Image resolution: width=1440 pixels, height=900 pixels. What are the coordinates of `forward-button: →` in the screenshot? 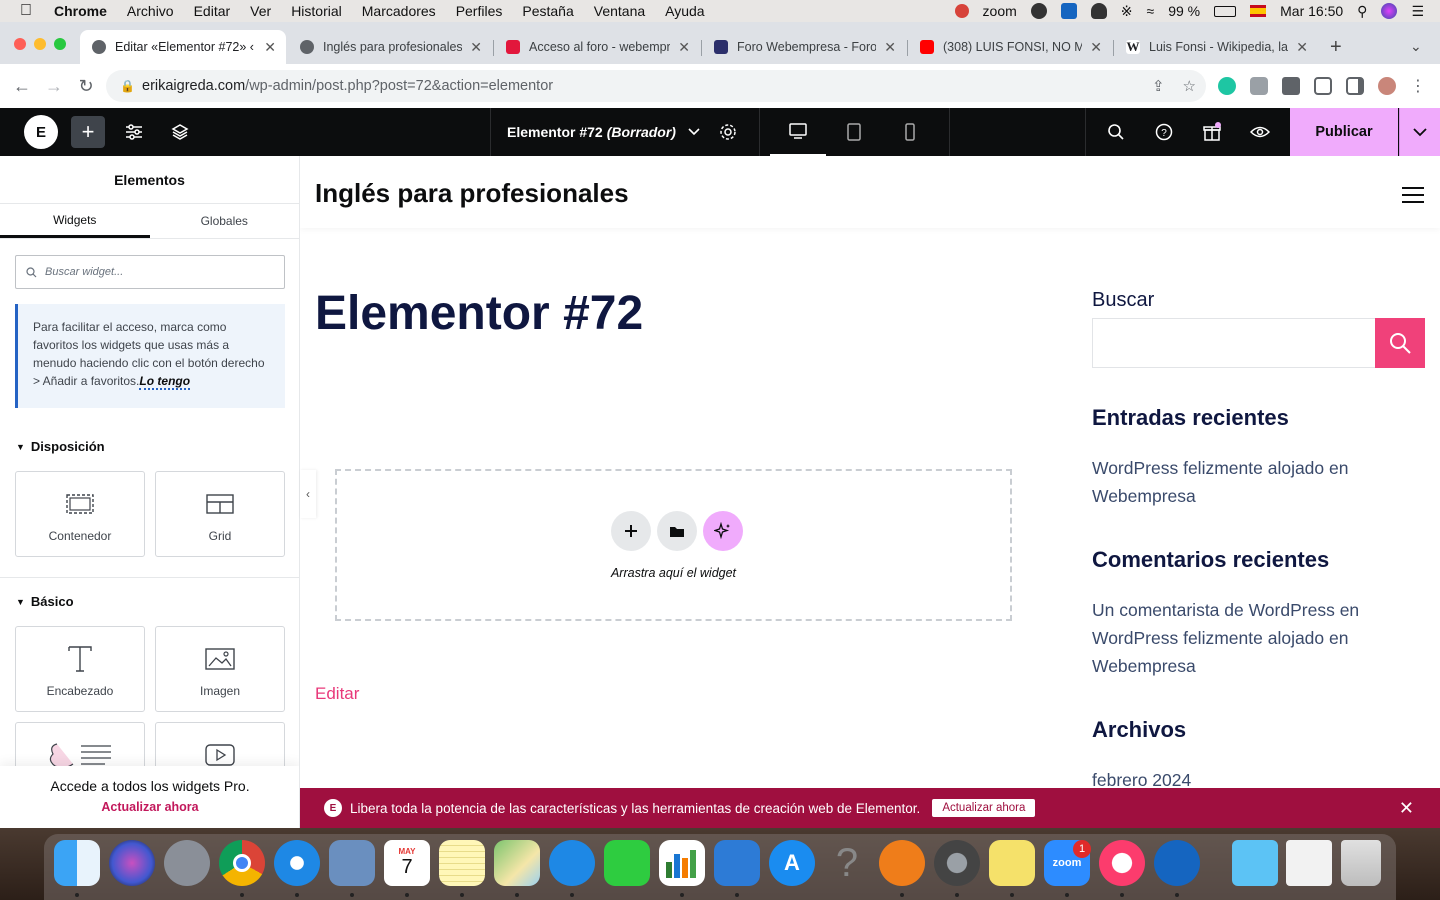 It's located at (54, 86).